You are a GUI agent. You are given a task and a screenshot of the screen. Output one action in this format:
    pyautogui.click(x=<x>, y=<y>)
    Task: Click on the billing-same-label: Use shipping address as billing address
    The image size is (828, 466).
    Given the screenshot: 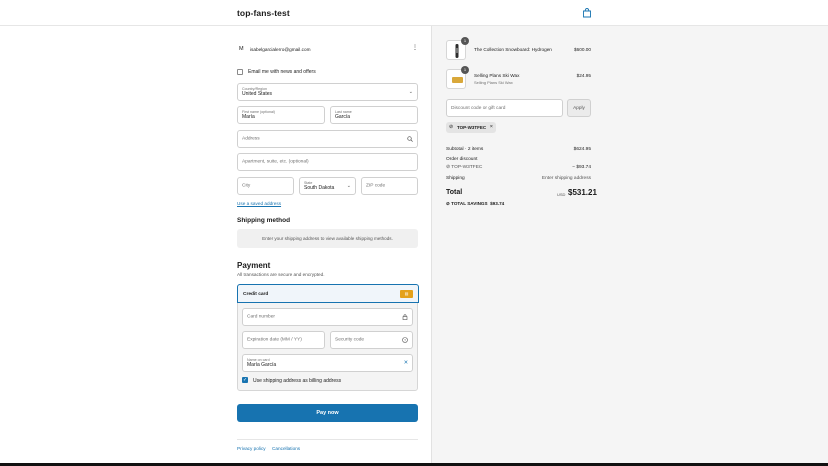 What is the action you would take?
    pyautogui.click(x=297, y=381)
    